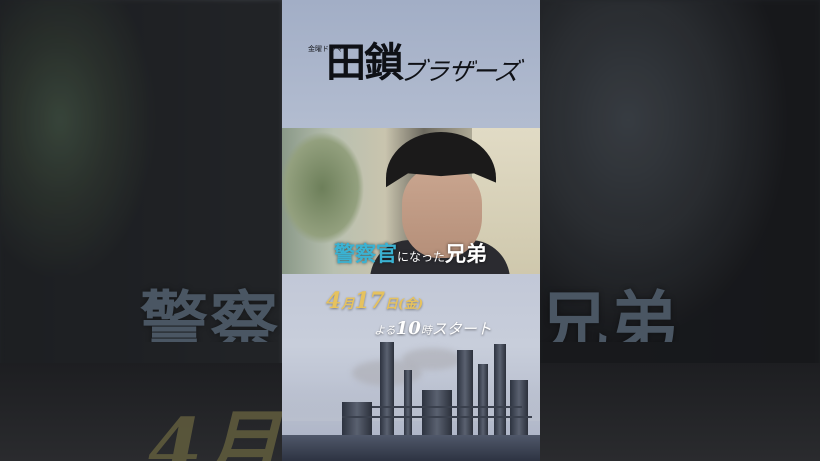 The height and width of the screenshot is (461, 820). Describe the element at coordinates (385, 330) in the screenshot. I see `time-prefix: よる` at that location.